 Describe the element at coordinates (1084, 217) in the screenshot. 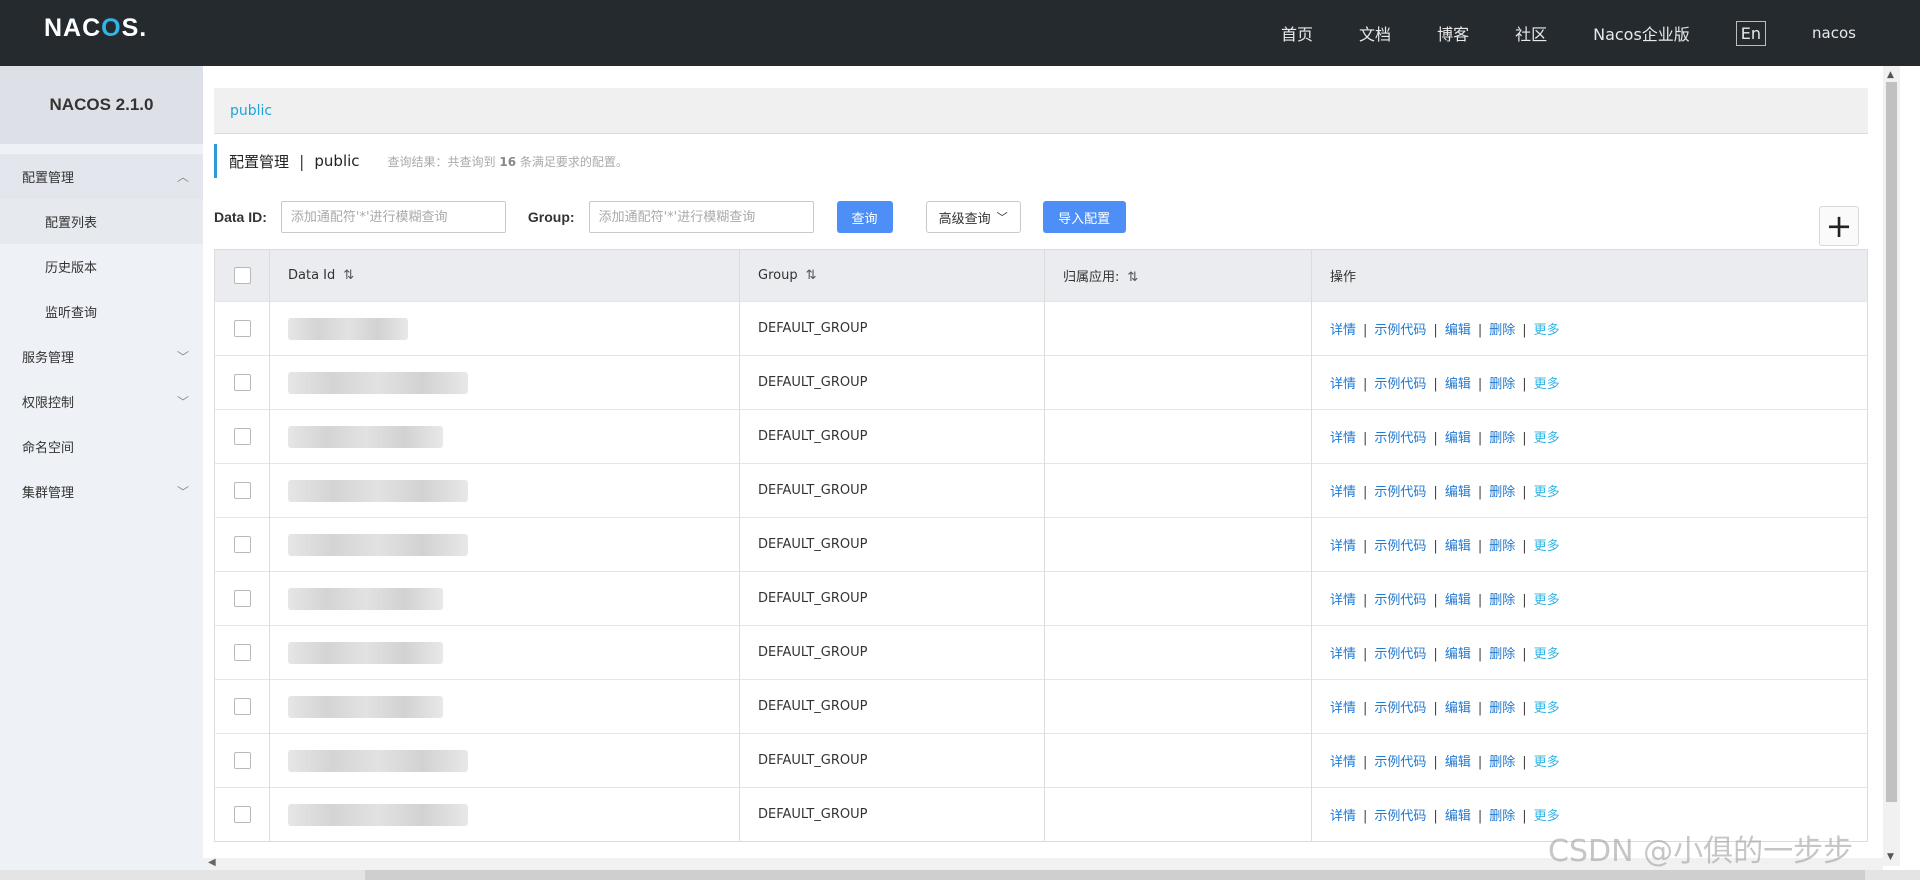

I see `import-config-button: 导入配置` at that location.